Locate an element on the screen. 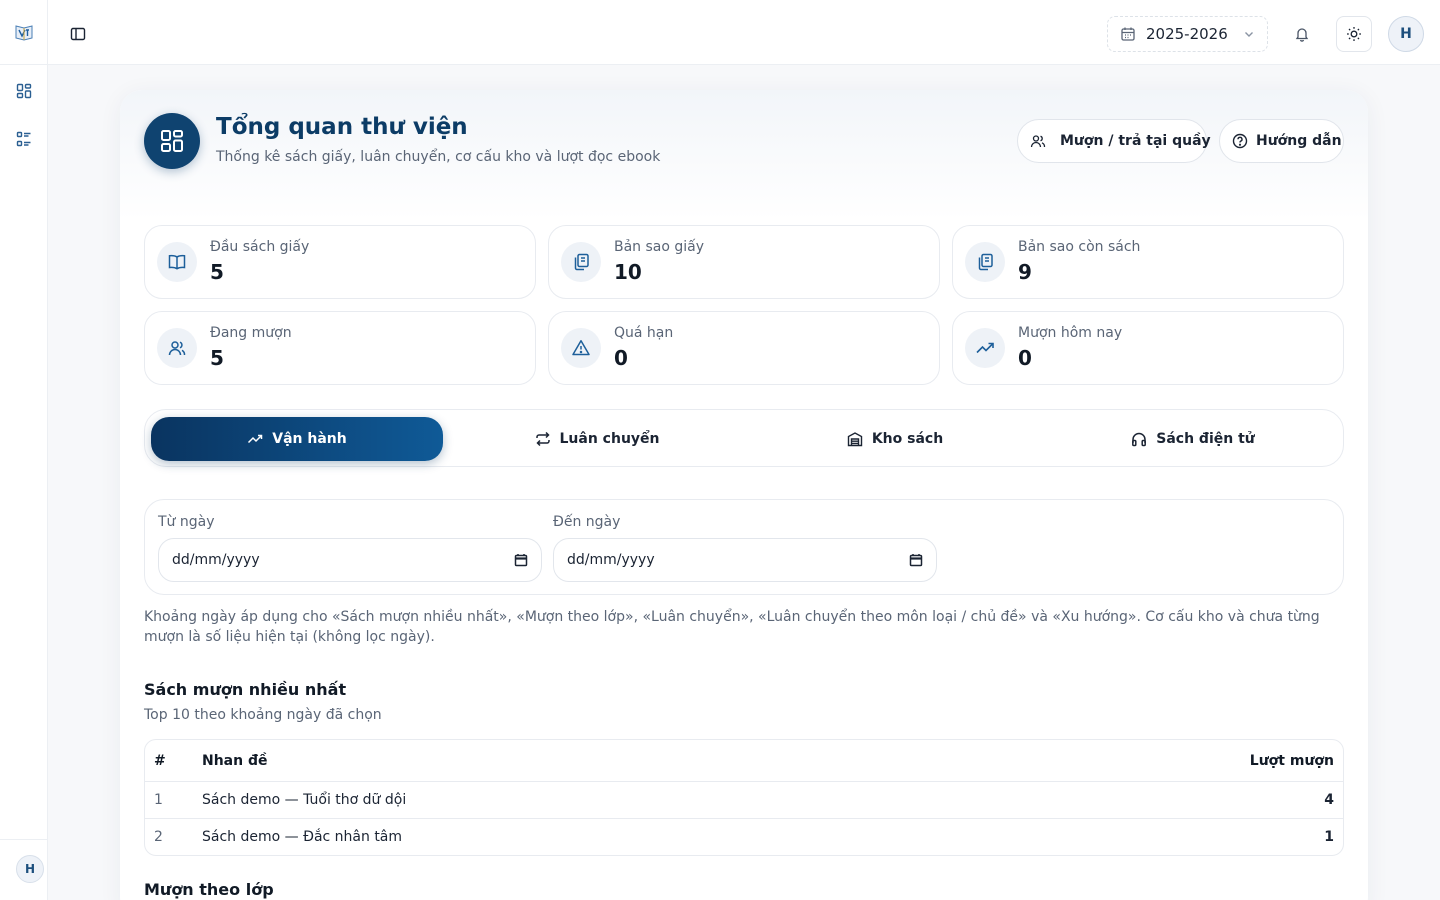 This screenshot has height=900, width=1440. warning-icon is located at coordinates (581, 348).